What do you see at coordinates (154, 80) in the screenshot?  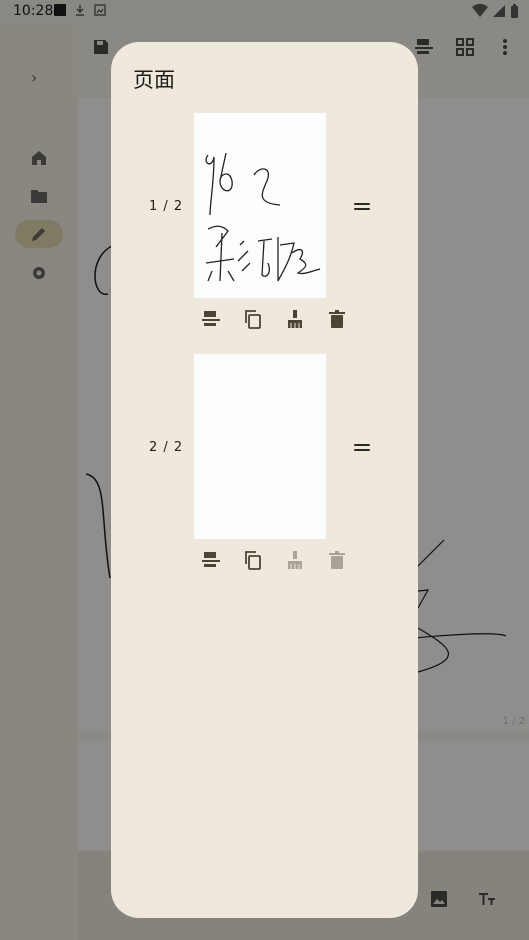 I see `sheet-title: 页面` at bounding box center [154, 80].